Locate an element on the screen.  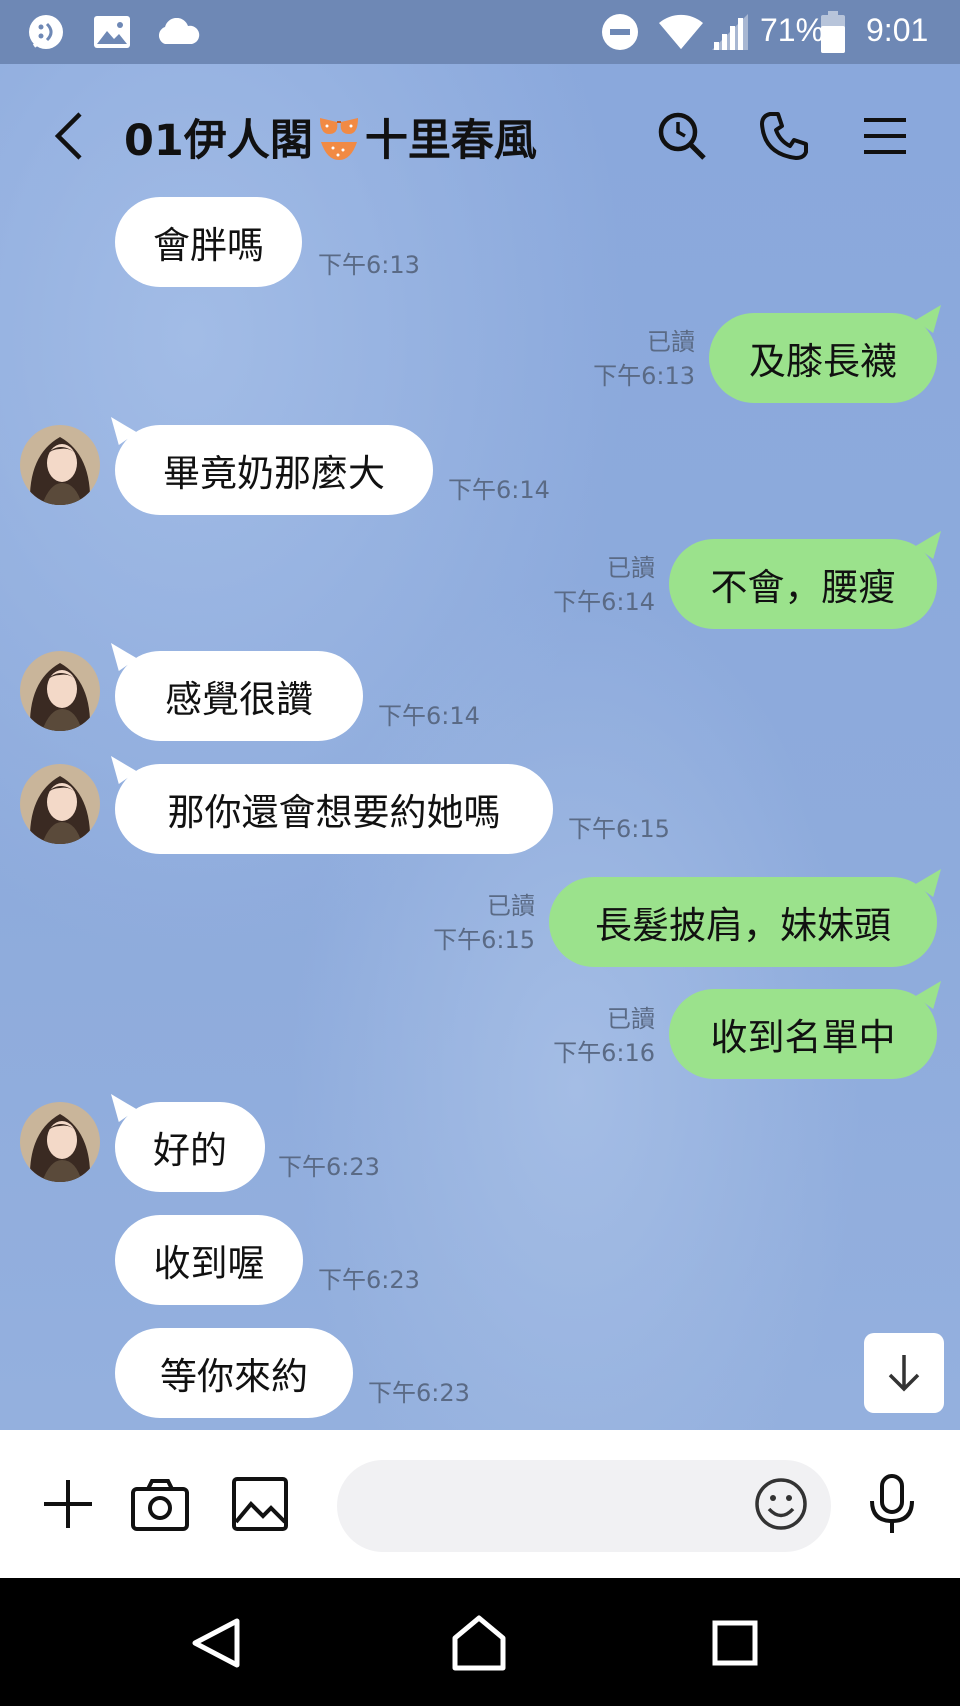
system-nav-bar is located at coordinates (480, 1642).